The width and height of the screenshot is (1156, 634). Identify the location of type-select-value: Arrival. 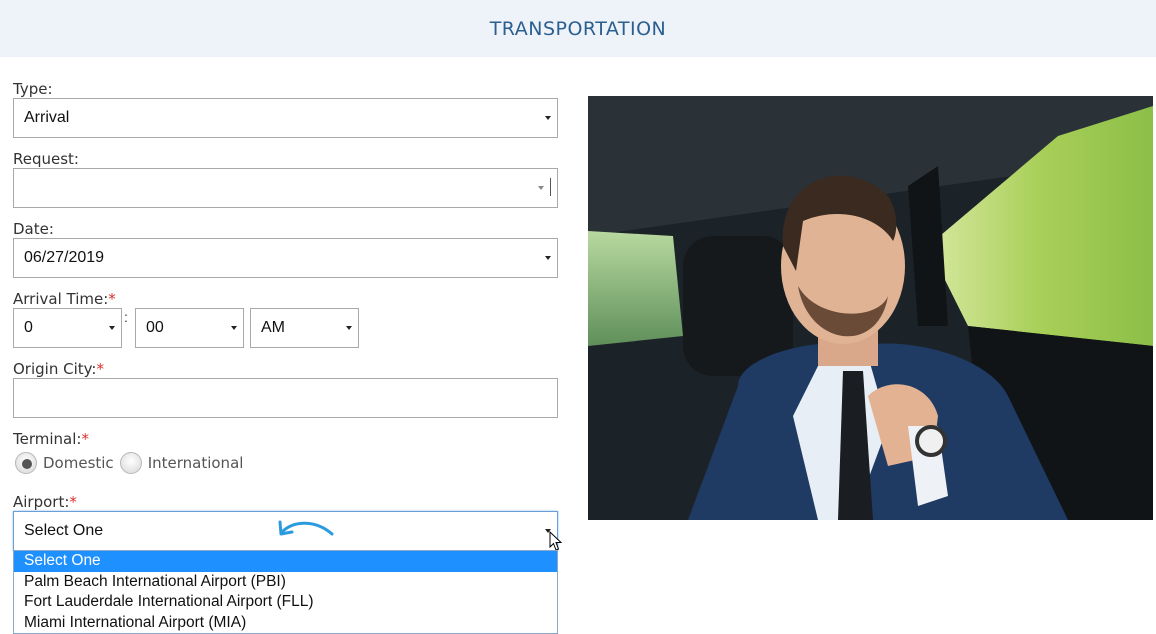
(47, 117).